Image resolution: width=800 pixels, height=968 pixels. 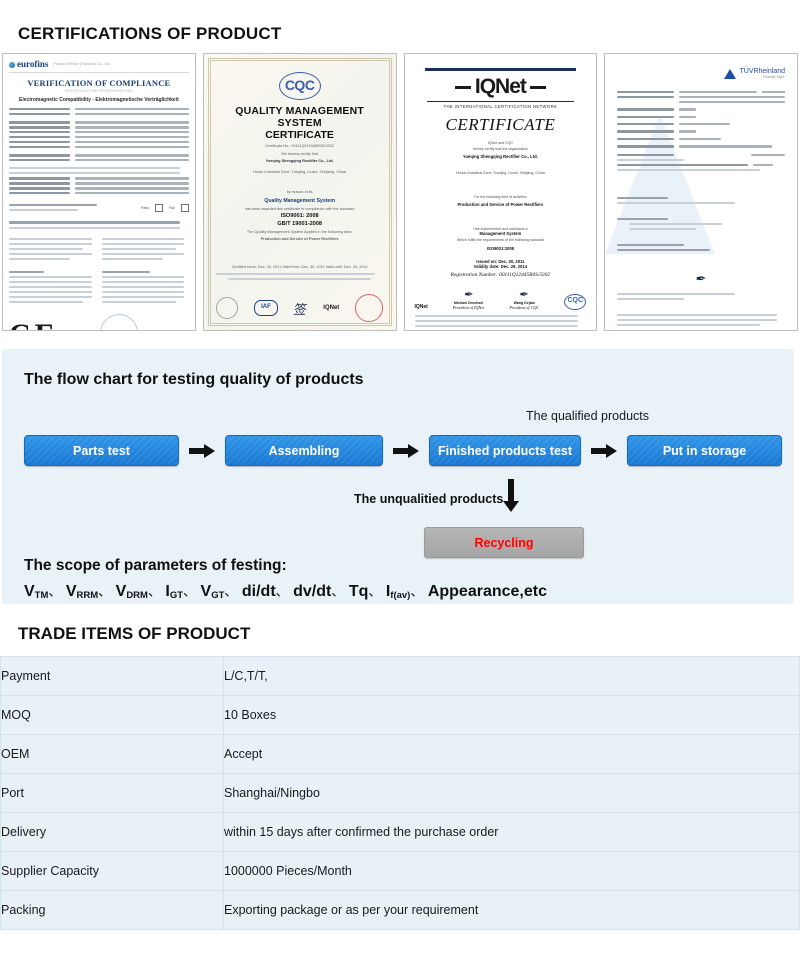 What do you see at coordinates (299, 86) in the screenshot?
I see `cqc-logo-icon: CQC` at bounding box center [299, 86].